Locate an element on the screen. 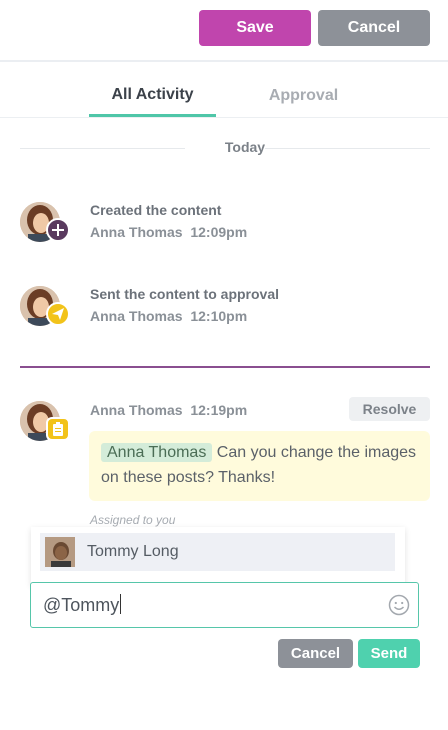  comment-author: Anna Thomas is located at coordinates (136, 410).